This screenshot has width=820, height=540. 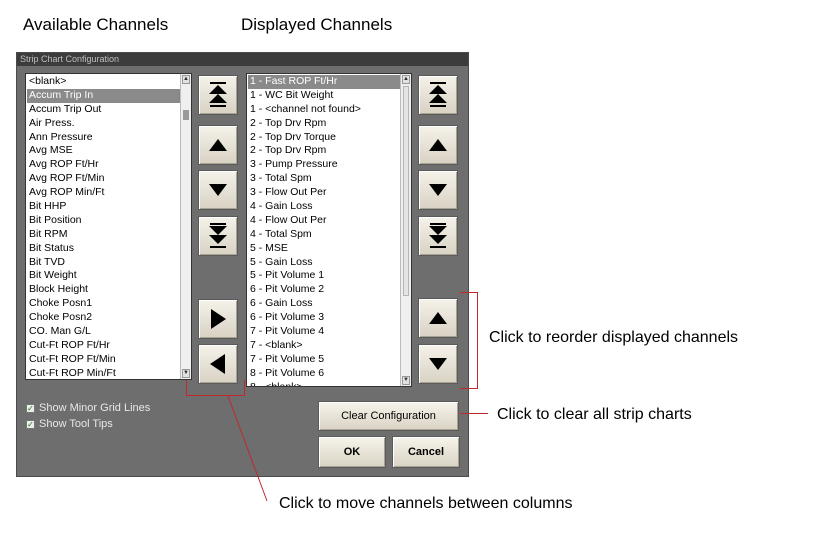 I want to click on displayed-move-top-button, so click(x=438, y=95).